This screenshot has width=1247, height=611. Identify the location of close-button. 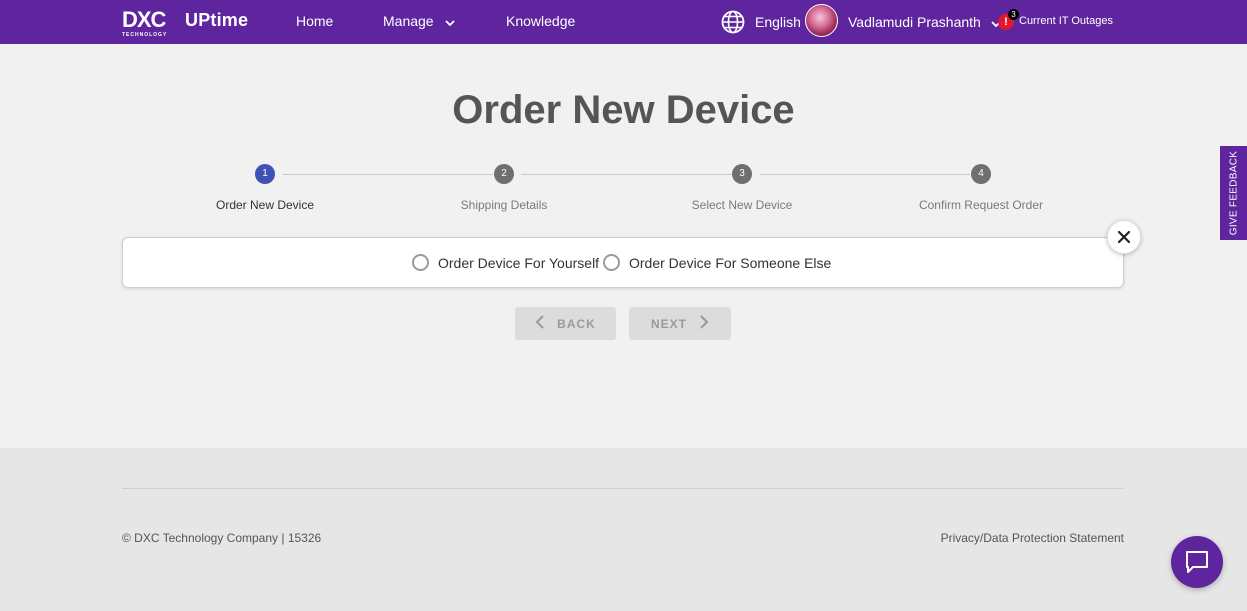
(1124, 237).